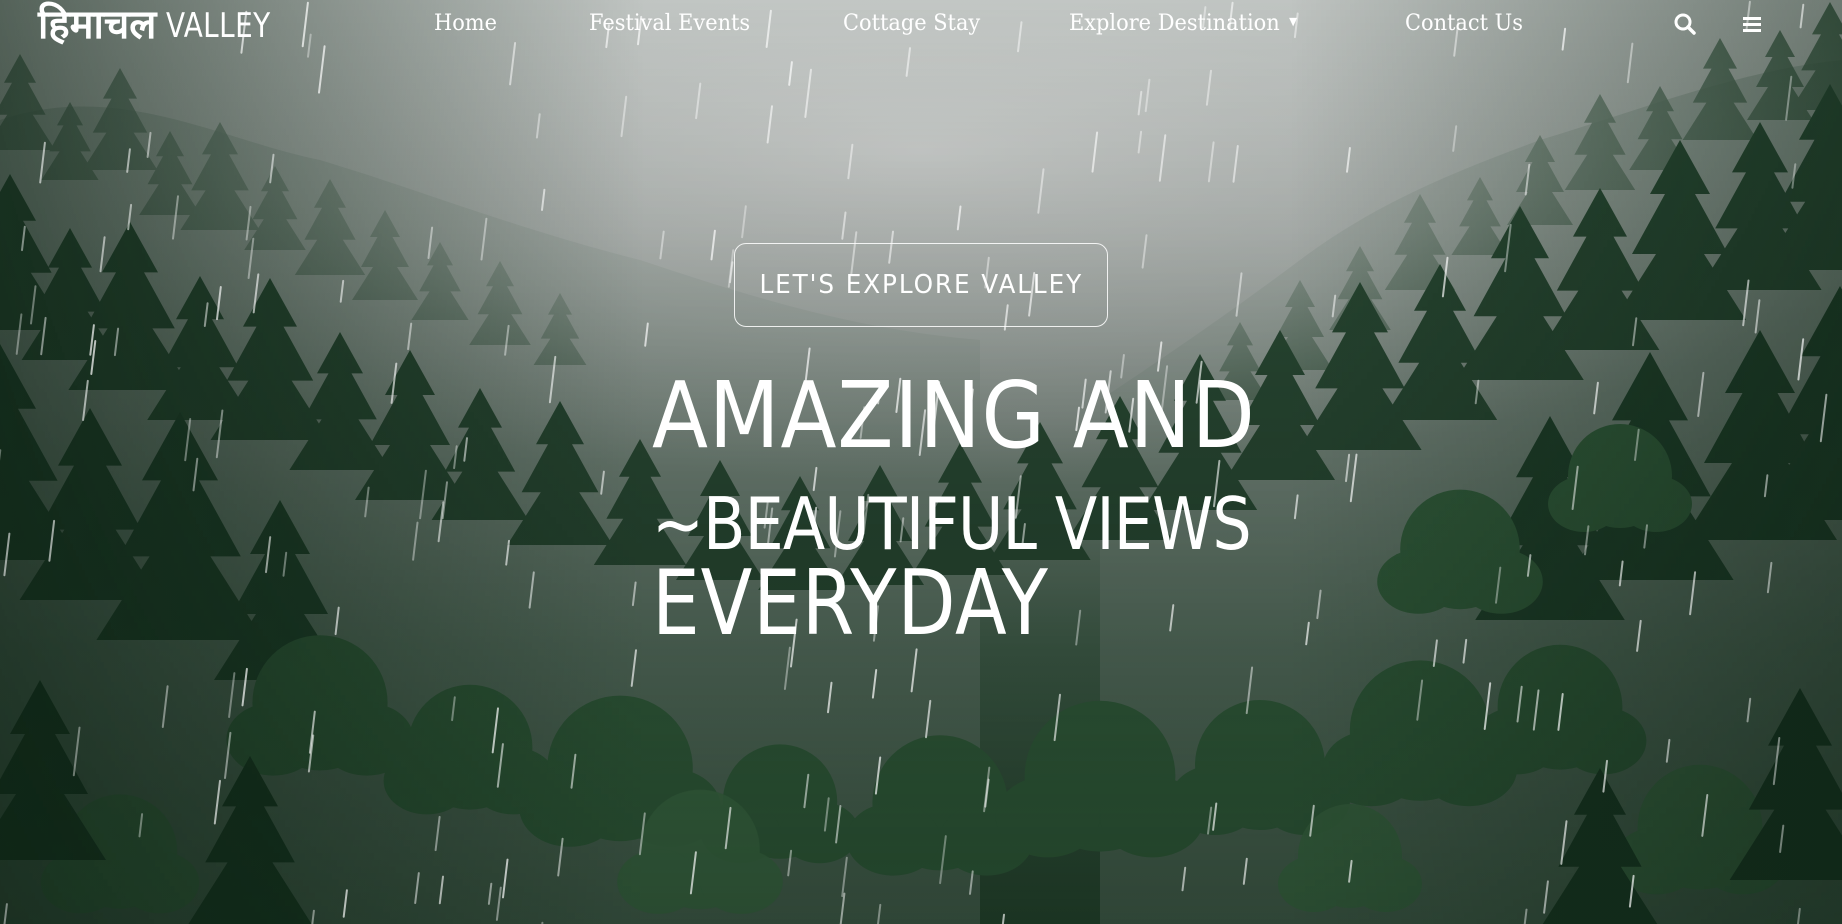 The height and width of the screenshot is (924, 1842). What do you see at coordinates (1293, 21) in the screenshot?
I see `caret-down-icon: ▼` at bounding box center [1293, 21].